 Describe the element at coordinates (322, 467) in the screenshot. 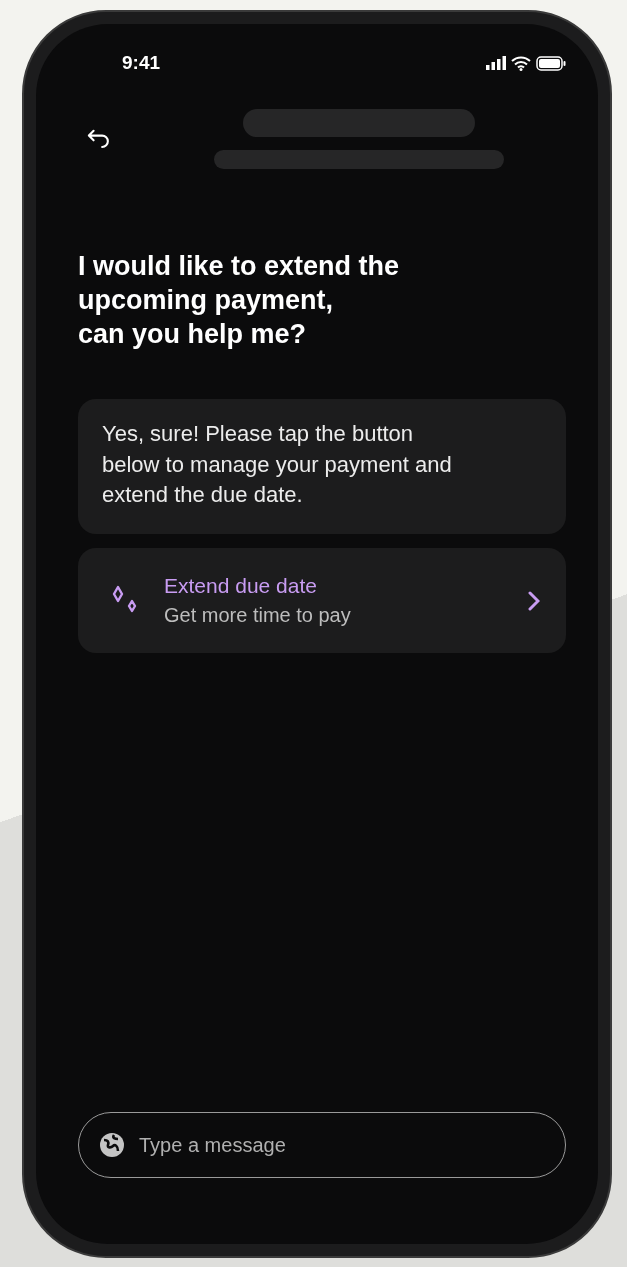

I see `reply-message: Yes, sure! Please tap the button below to manage your payment and extend the due date.` at that location.